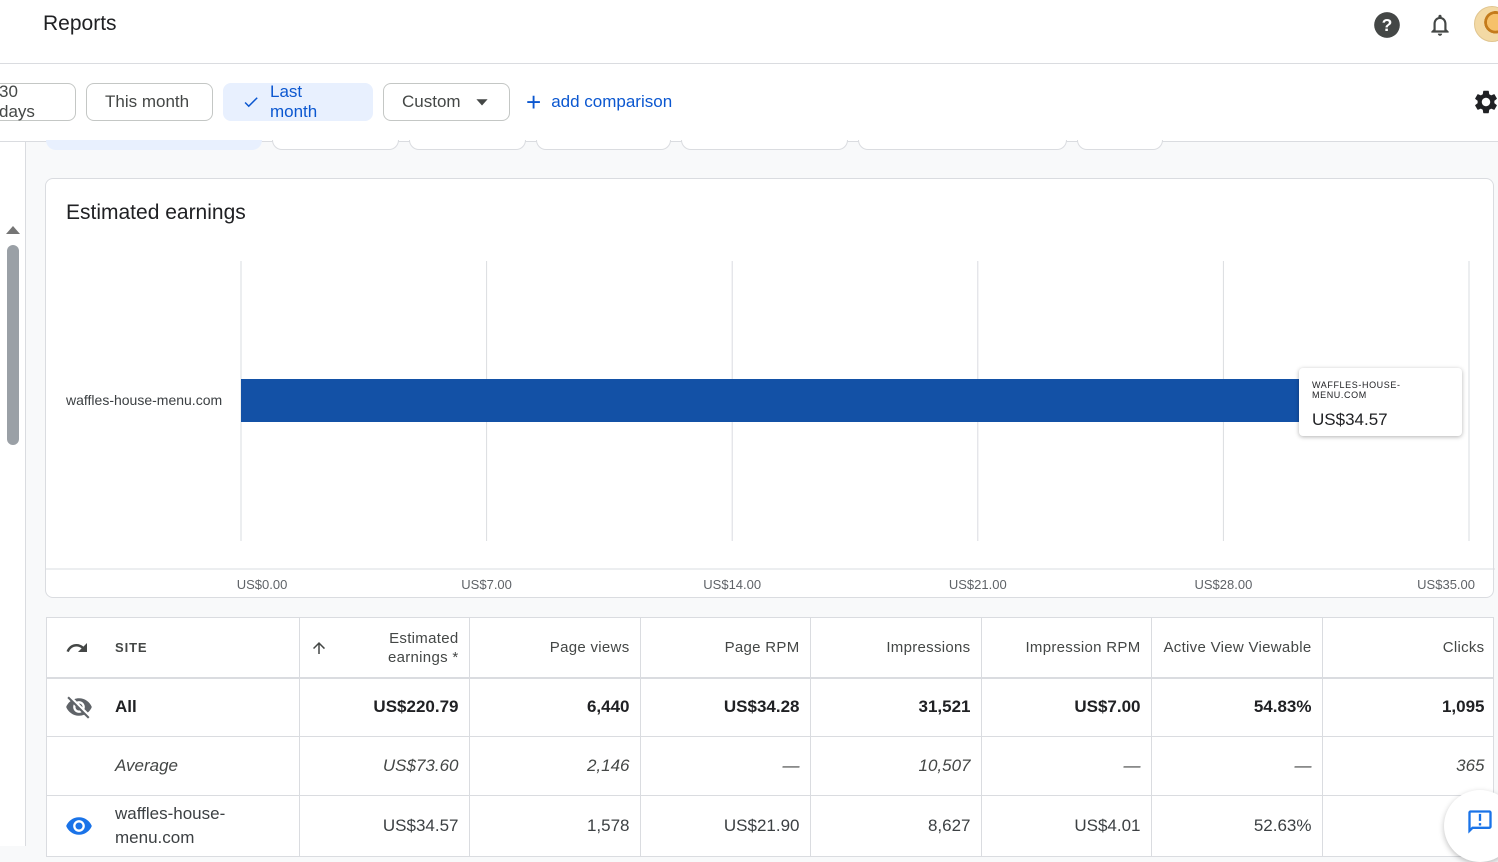 The width and height of the screenshot is (1498, 862). I want to click on page-views-column-header: Page views, so click(555, 648).